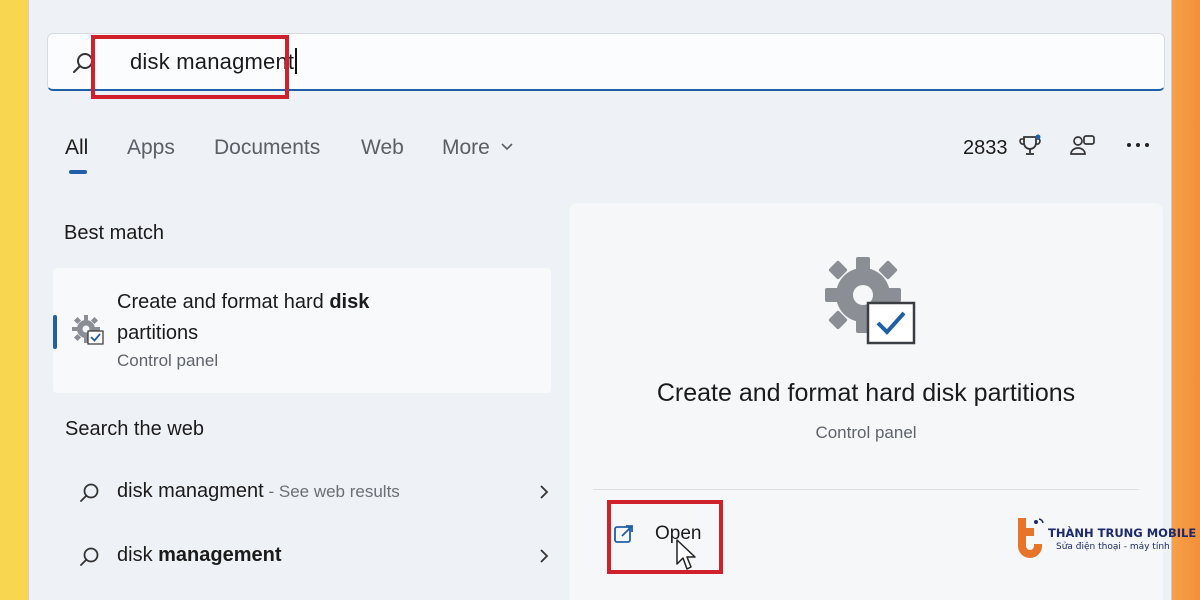  What do you see at coordinates (76, 148) in the screenshot?
I see `tab-all: All` at bounding box center [76, 148].